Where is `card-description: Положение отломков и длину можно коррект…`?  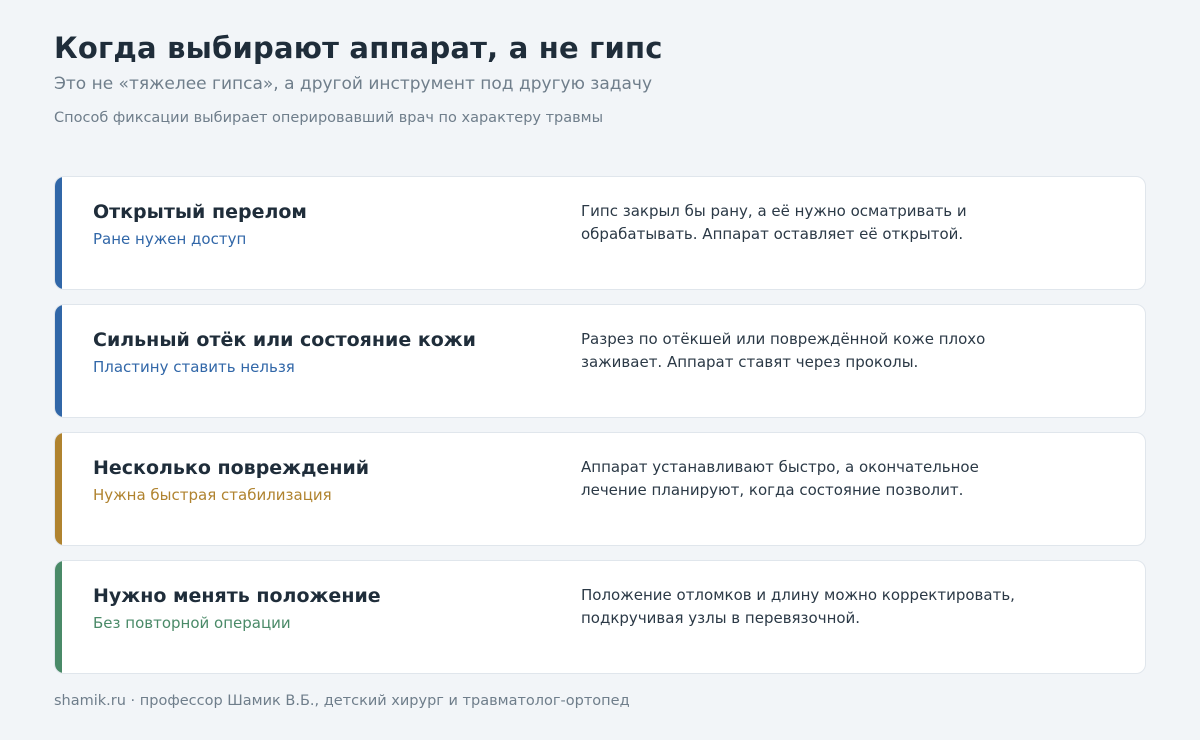 card-description: Положение отломков и длину можно коррект… is located at coordinates (798, 606).